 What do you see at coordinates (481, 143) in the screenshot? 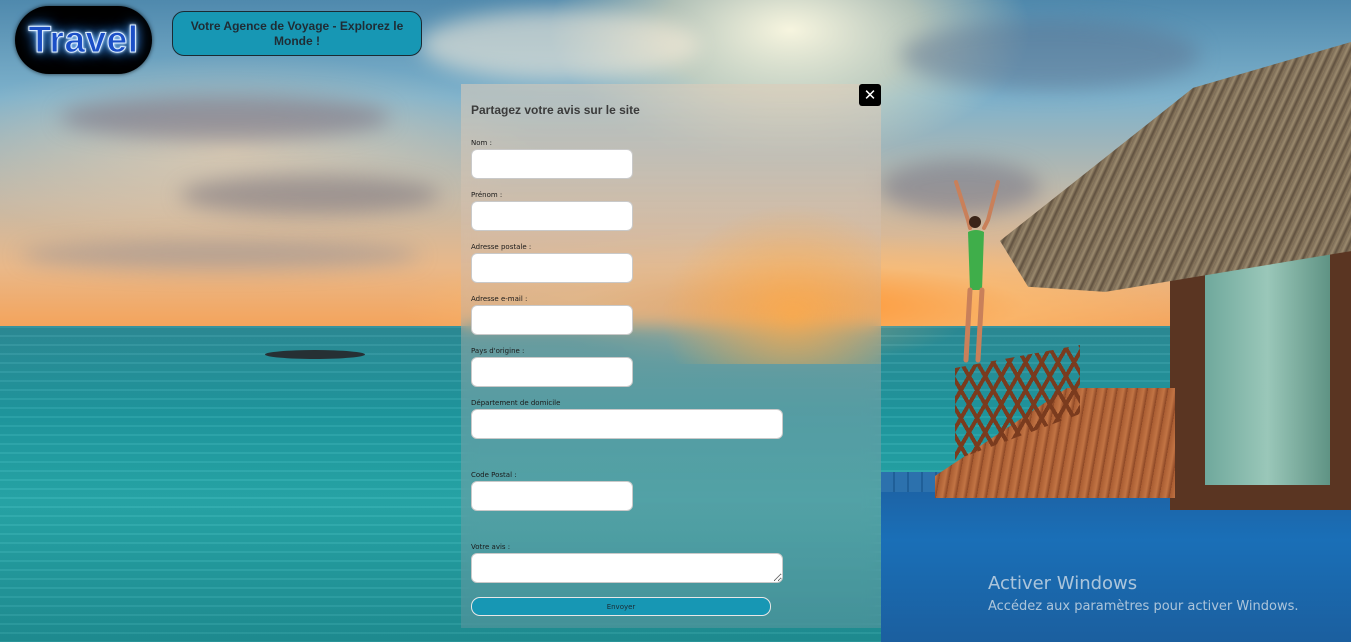
I see `nom-label: Nom :` at bounding box center [481, 143].